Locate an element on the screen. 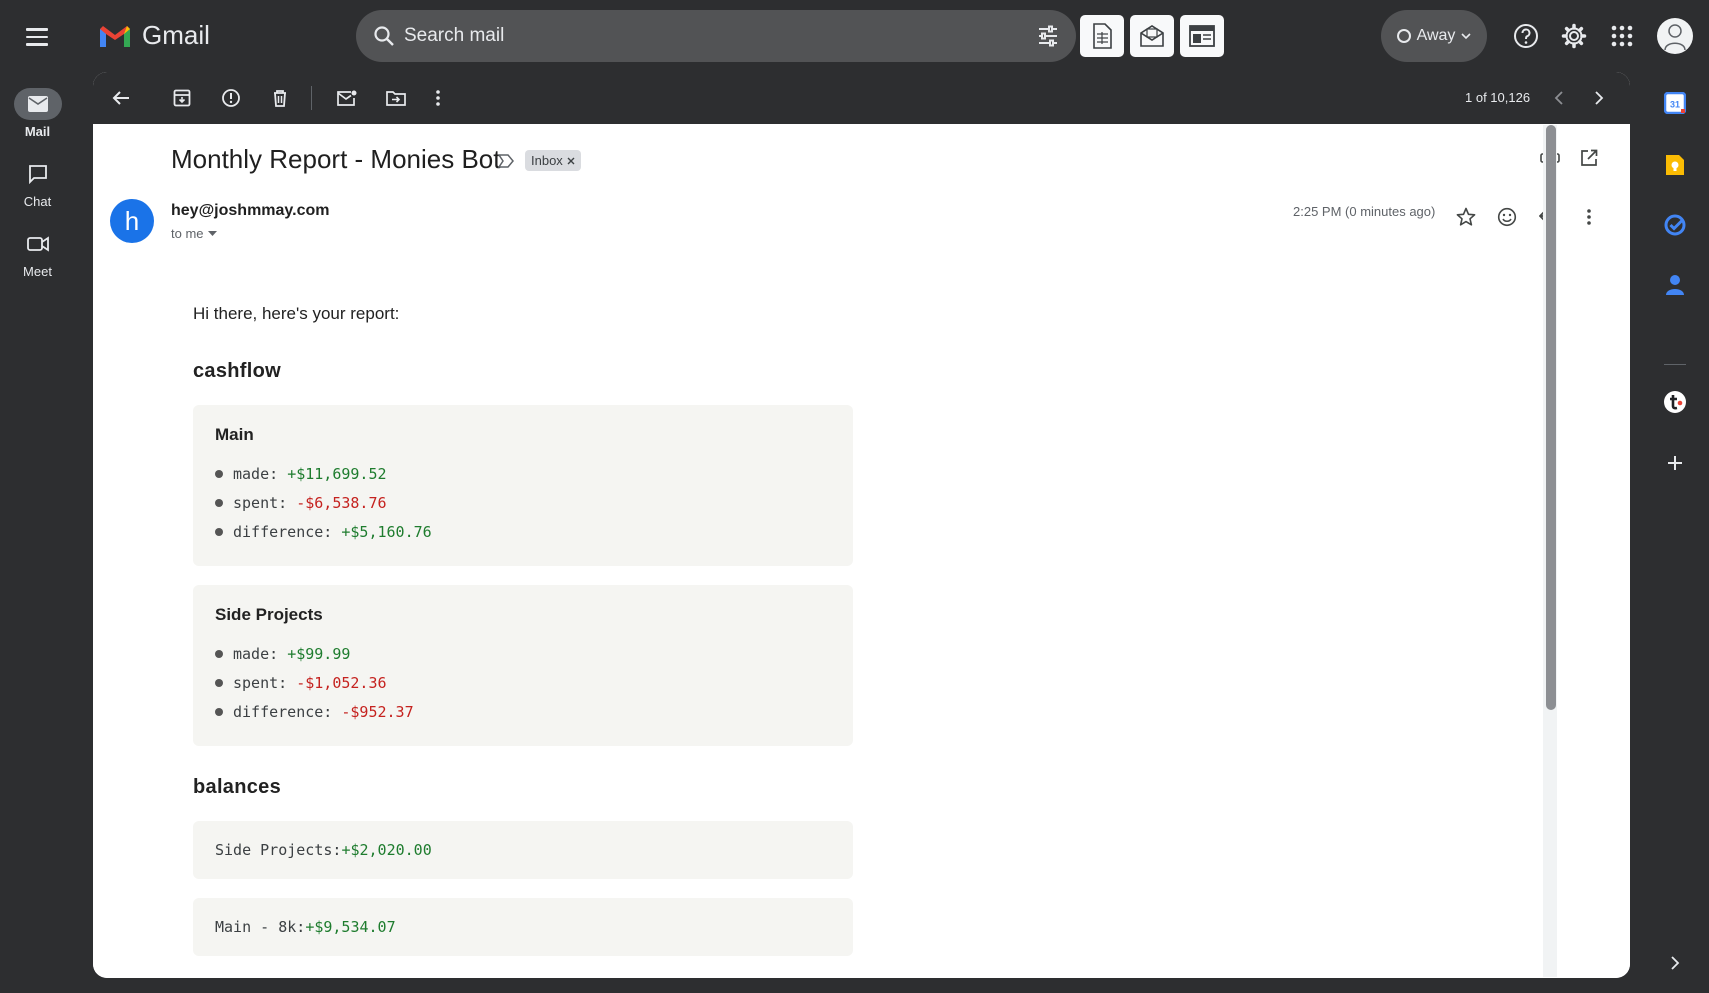 This screenshot has width=1709, height=993. envelope-dot-icon is located at coordinates (347, 98).